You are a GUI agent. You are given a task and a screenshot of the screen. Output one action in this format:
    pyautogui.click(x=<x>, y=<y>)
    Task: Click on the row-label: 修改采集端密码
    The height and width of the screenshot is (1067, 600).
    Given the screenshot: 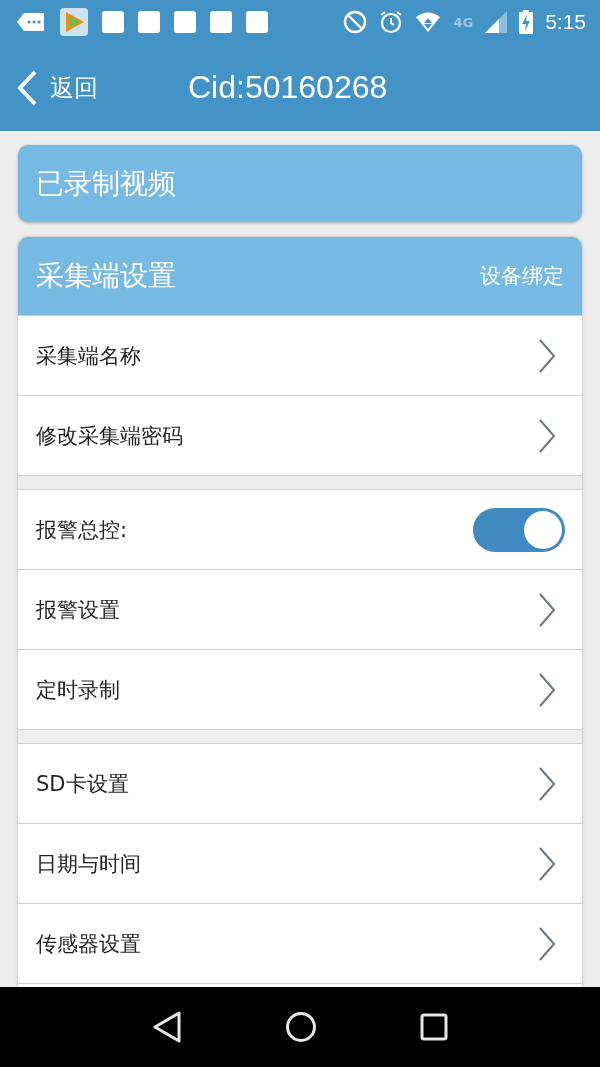 What is the action you would take?
    pyautogui.click(x=109, y=436)
    